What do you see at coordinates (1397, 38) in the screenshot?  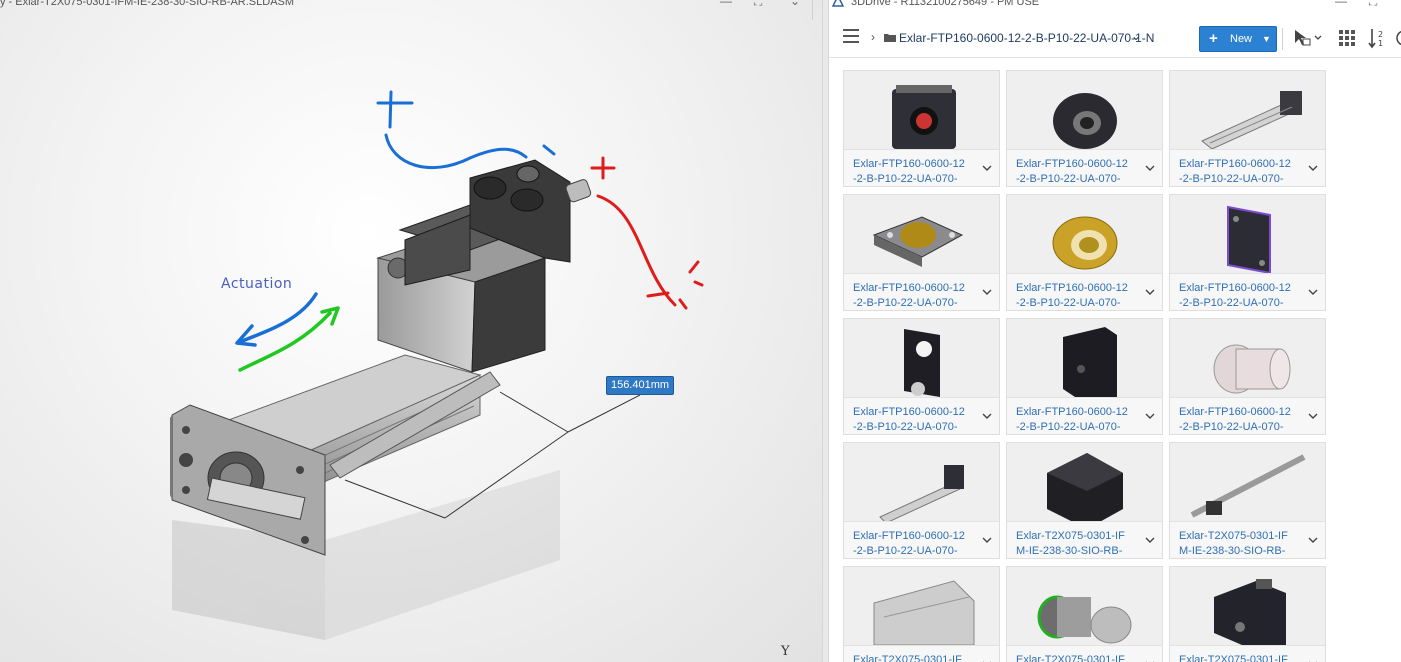 I see `more-icon` at bounding box center [1397, 38].